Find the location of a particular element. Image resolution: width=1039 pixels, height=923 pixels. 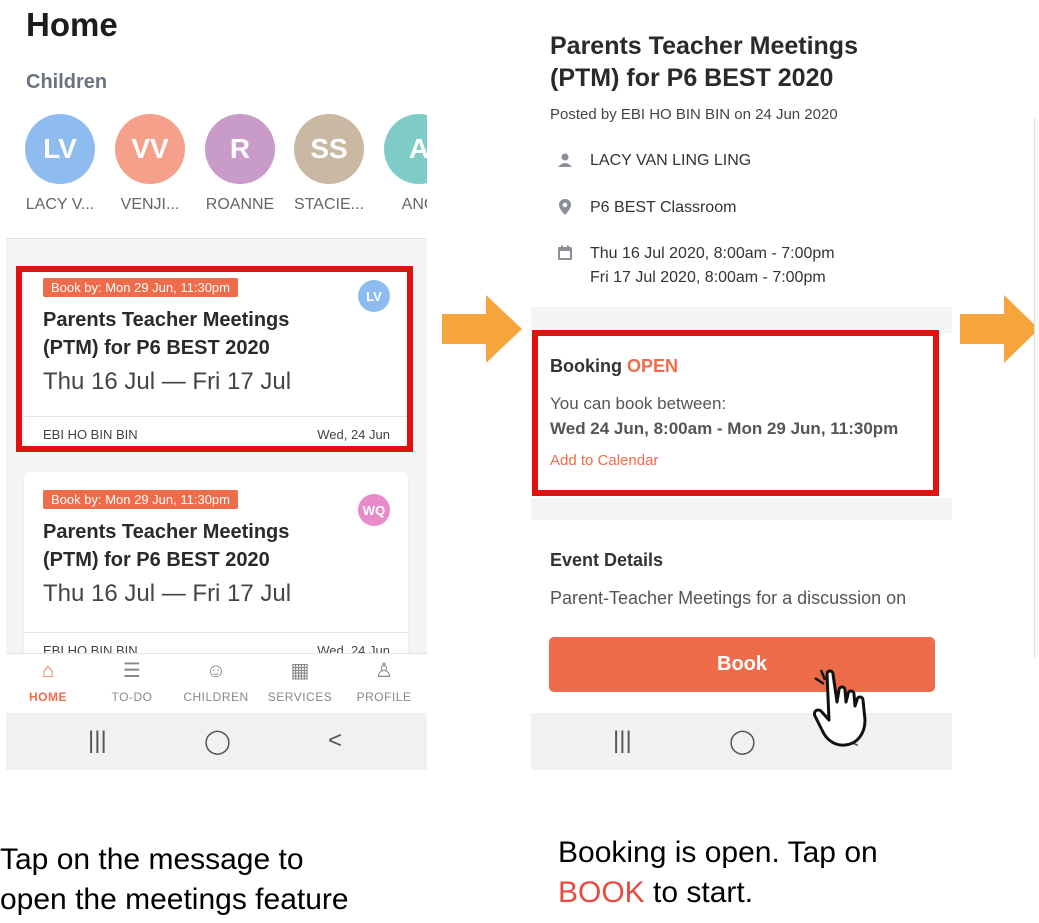

caption-right-rest: to start. is located at coordinates (699, 892).